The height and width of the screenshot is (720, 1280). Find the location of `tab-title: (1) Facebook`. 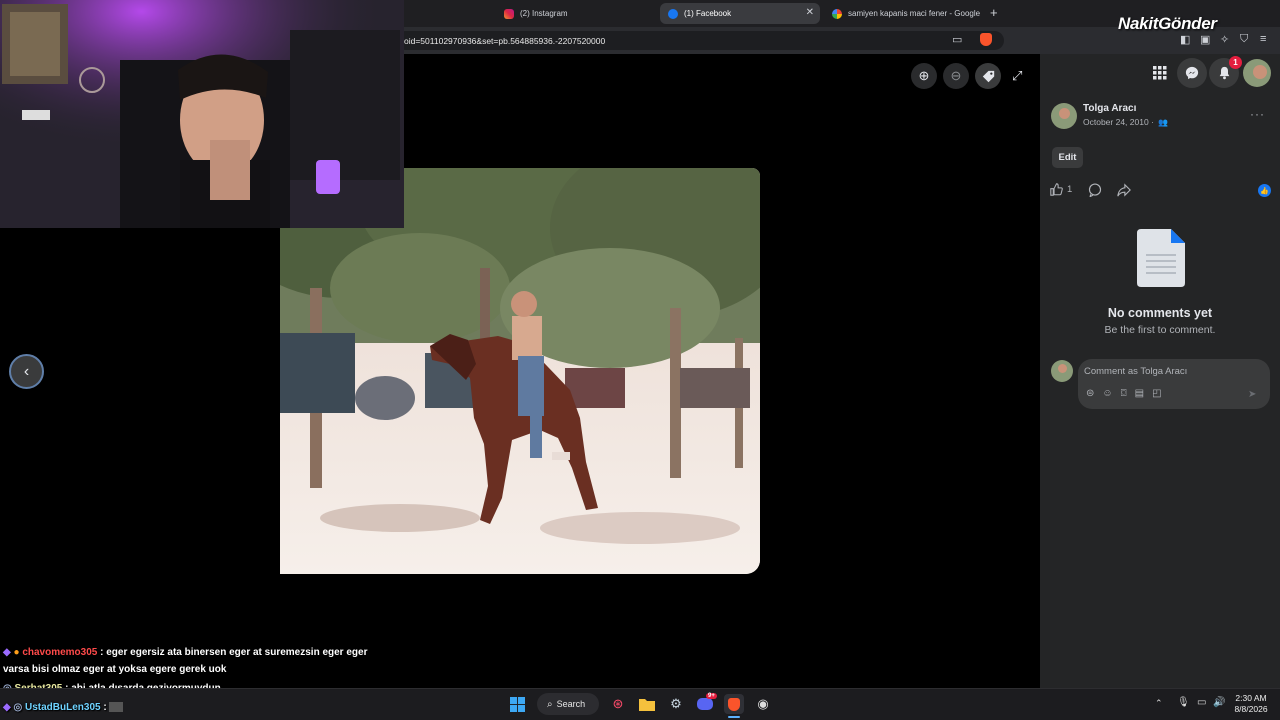

tab-title: (1) Facebook is located at coordinates (708, 13).